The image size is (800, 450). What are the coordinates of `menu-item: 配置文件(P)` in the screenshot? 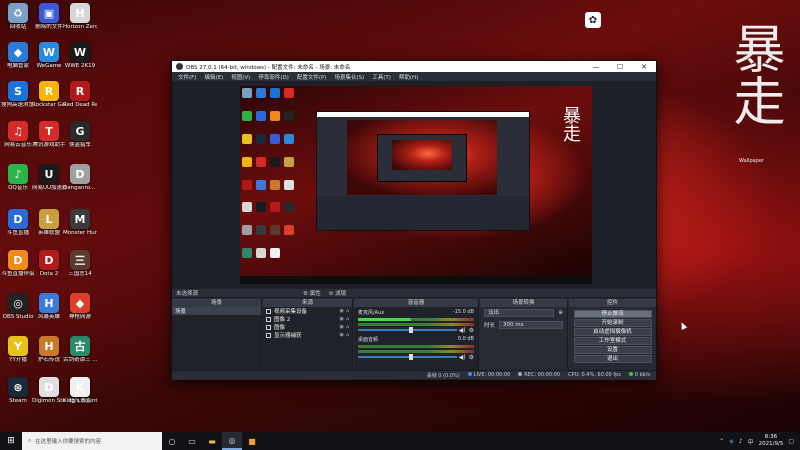 It's located at (312, 77).